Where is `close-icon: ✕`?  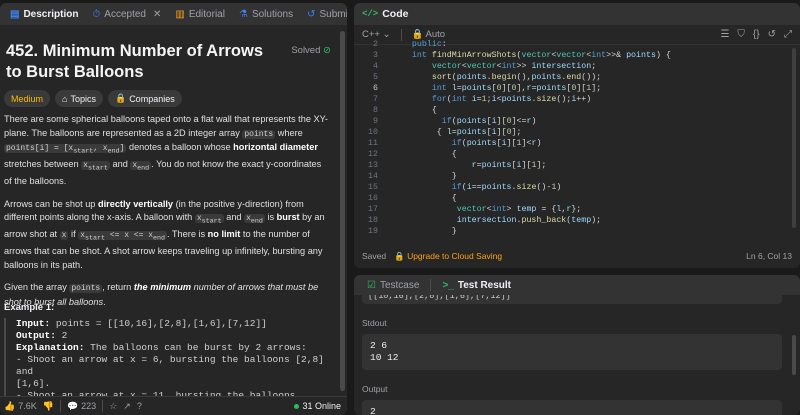 close-icon: ✕ is located at coordinates (157, 14).